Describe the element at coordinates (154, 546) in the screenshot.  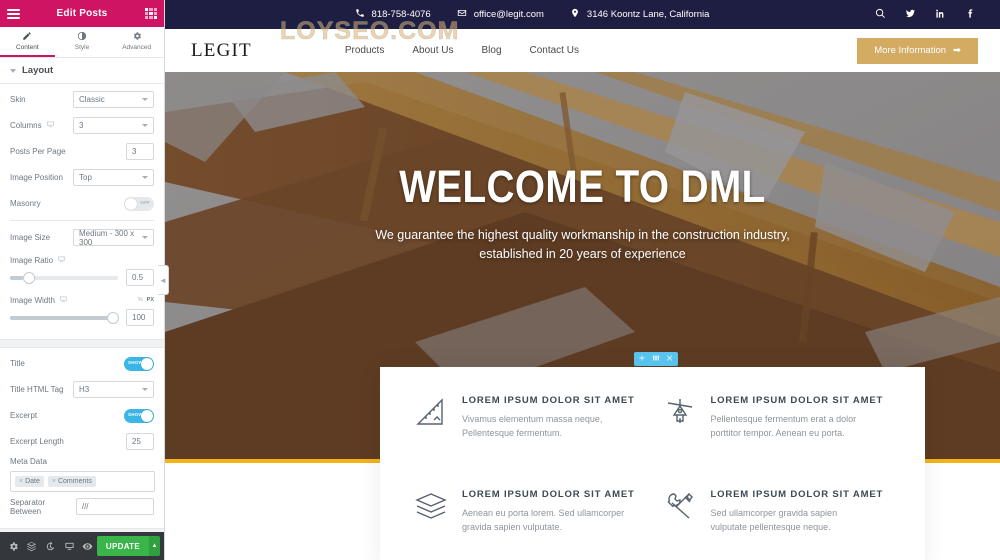
I see `update-options-caret: ▲` at that location.